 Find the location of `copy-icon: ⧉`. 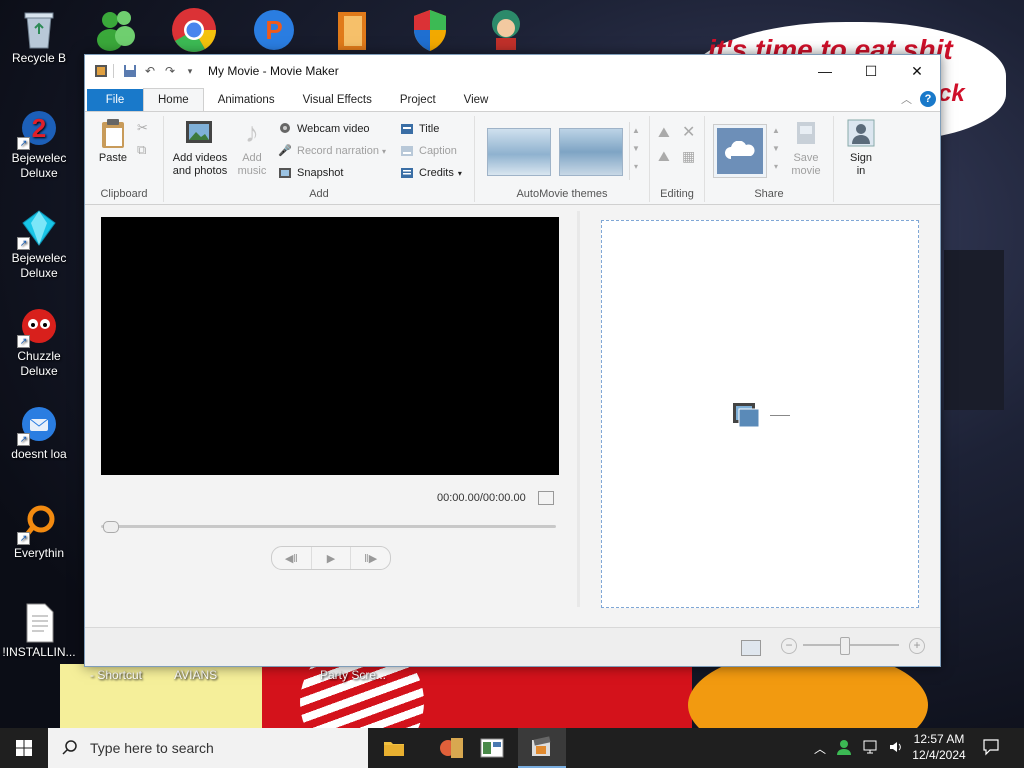

copy-icon: ⧉ is located at coordinates (141, 150).